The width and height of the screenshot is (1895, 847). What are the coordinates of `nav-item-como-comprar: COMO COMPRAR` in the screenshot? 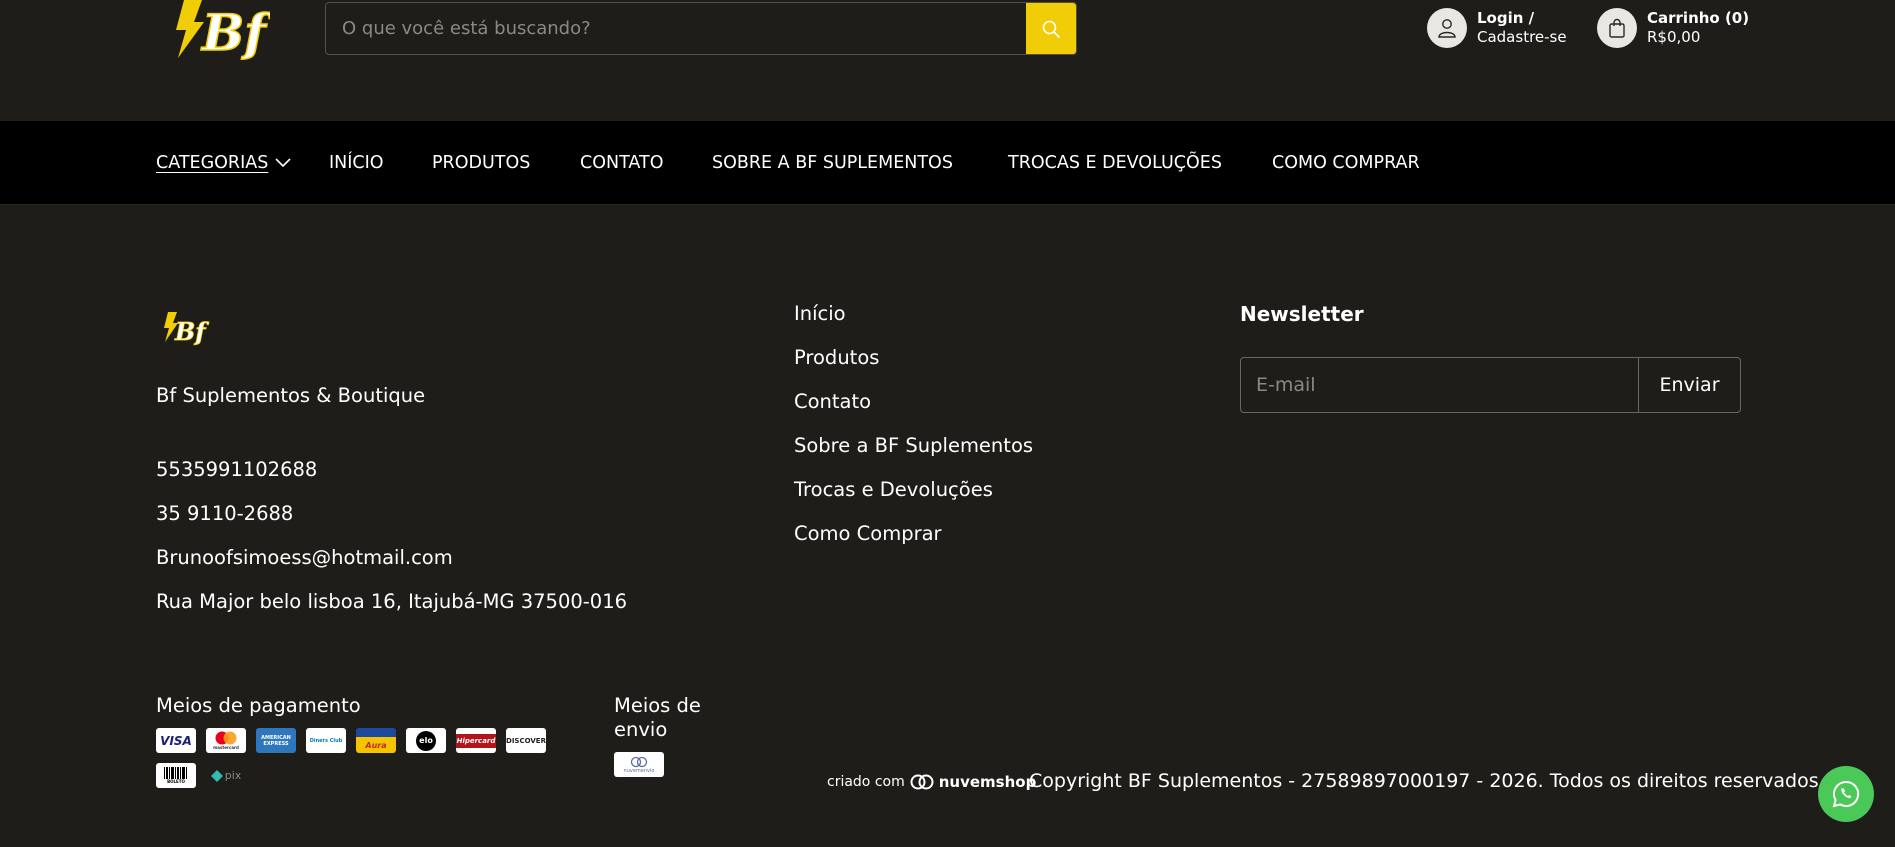 It's located at (1346, 163).